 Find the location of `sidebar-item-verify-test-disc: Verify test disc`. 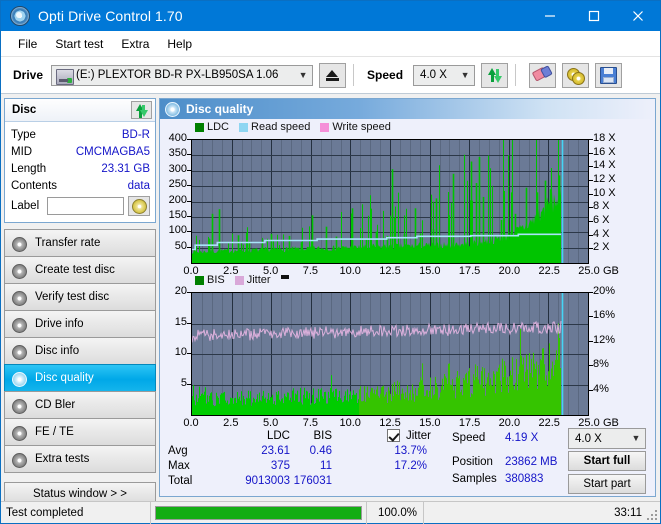

sidebar-item-verify-test-disc: Verify test disc is located at coordinates (80, 297).